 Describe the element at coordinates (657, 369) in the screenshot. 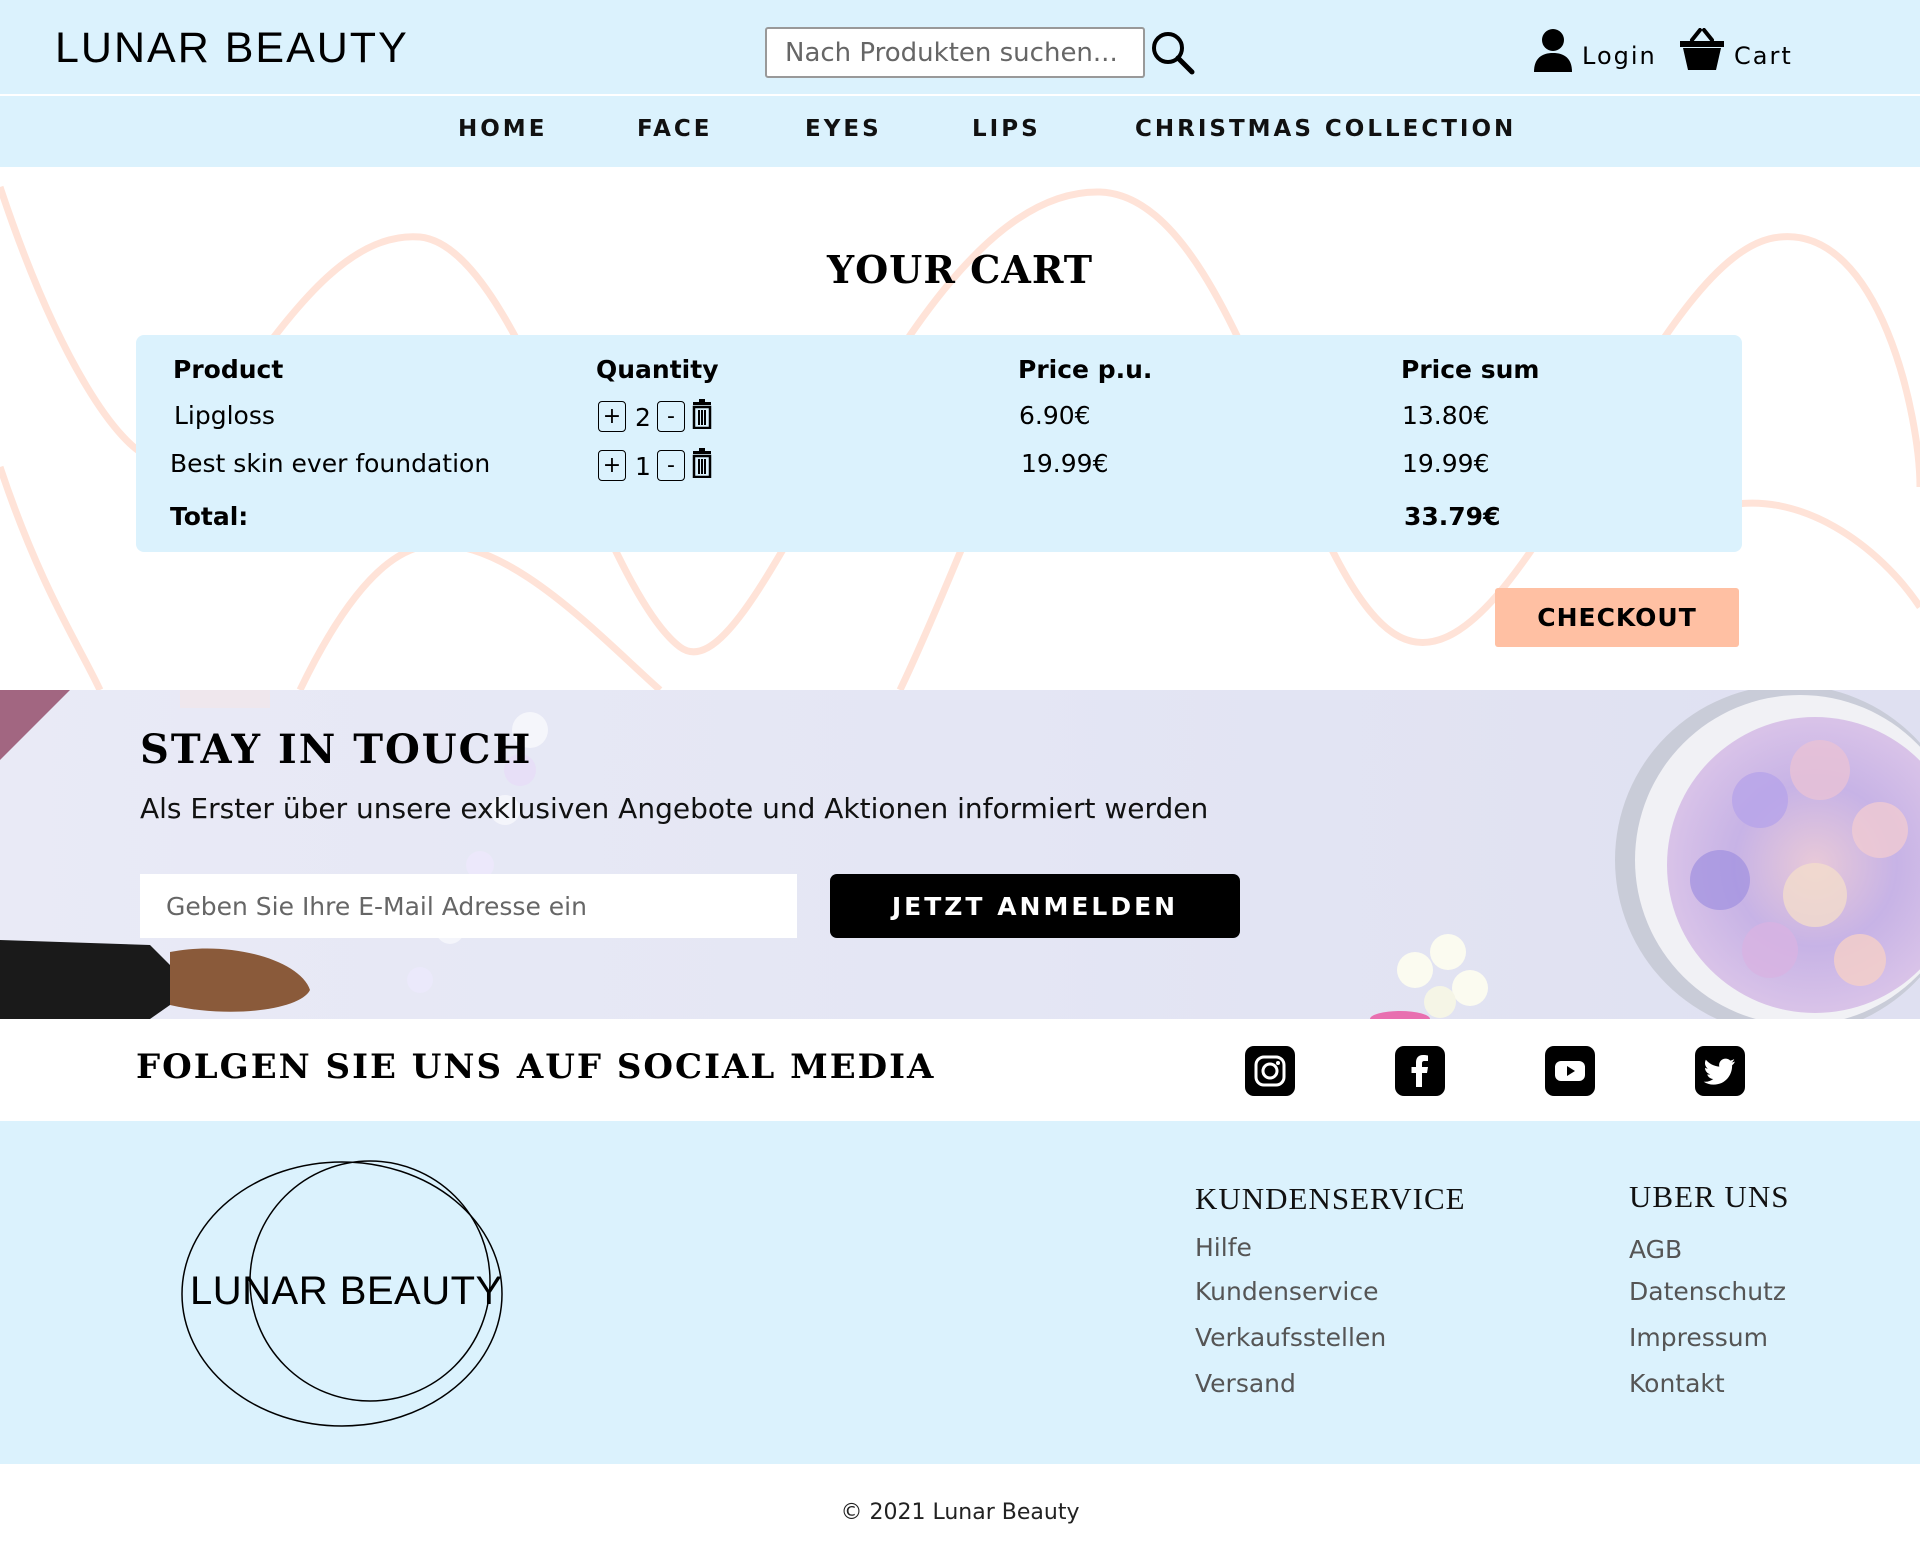

I see `column-header-quantity: Quantity` at that location.